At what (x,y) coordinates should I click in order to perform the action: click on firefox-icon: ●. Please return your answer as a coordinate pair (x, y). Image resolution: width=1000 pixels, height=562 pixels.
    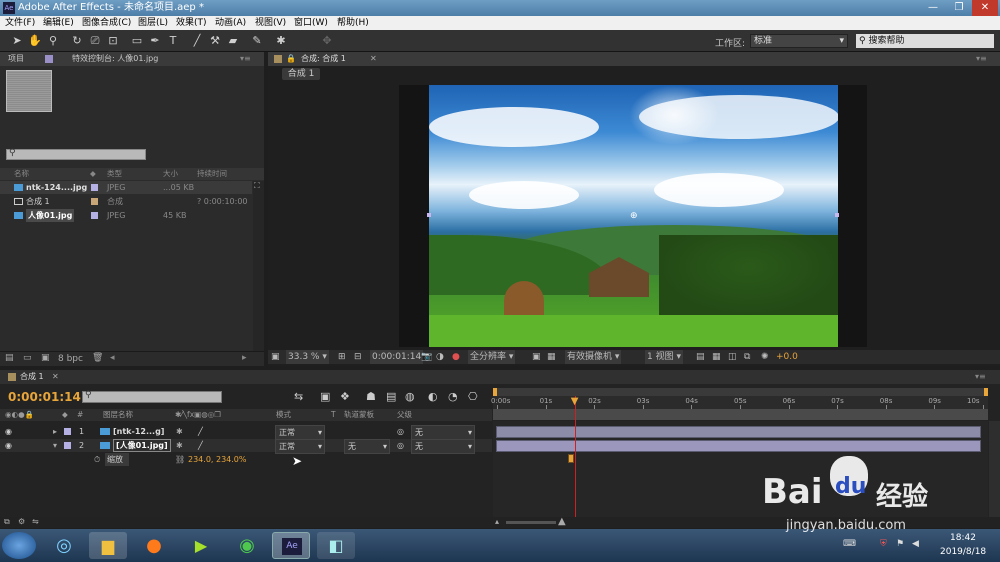
    Looking at the image, I should click on (154, 545).